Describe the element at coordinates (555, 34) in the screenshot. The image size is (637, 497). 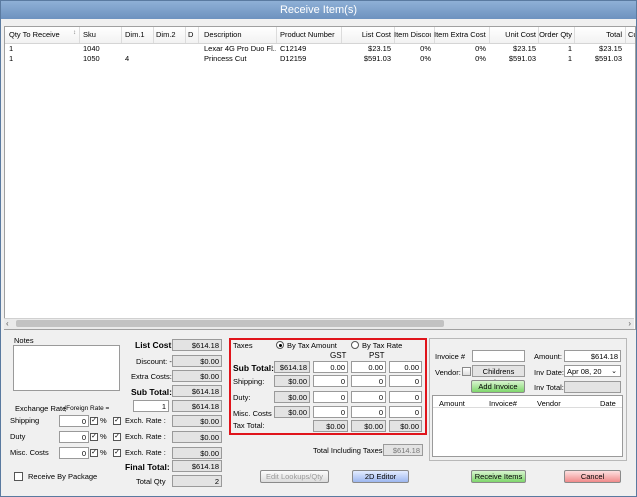
I see `col-order-qty: Order Qty` at that location.